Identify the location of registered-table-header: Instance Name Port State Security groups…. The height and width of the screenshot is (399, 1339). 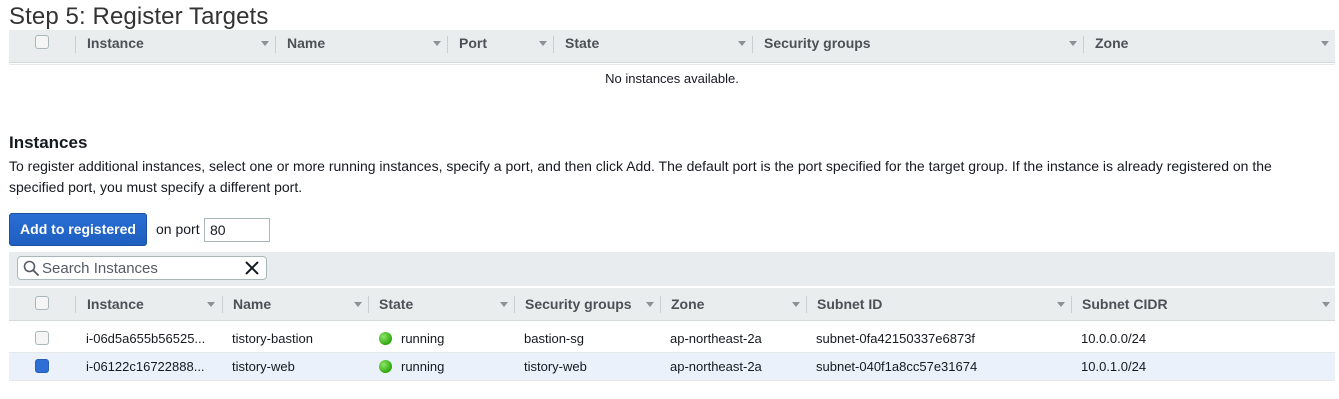
(672, 46).